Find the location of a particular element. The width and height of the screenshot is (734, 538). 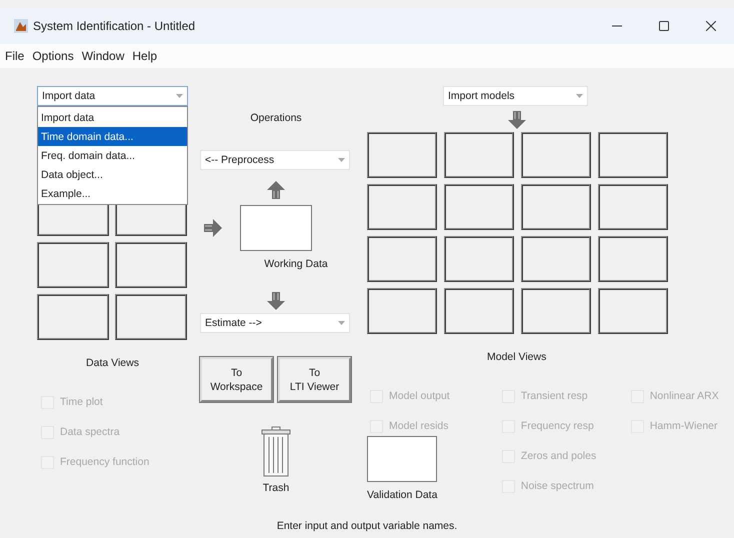

checkbox-label: Frequency function is located at coordinates (105, 462).